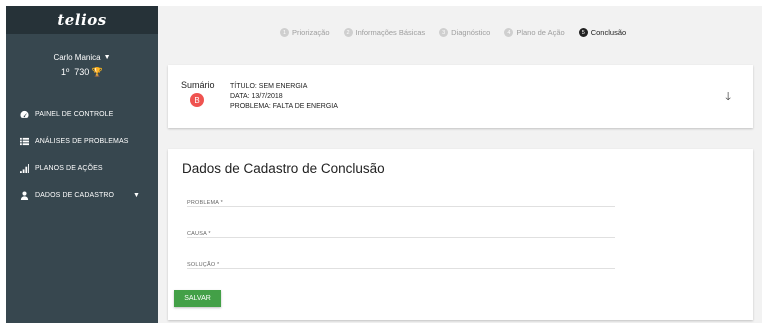  What do you see at coordinates (65, 72) in the screenshot?
I see `user-rank: 1º` at bounding box center [65, 72].